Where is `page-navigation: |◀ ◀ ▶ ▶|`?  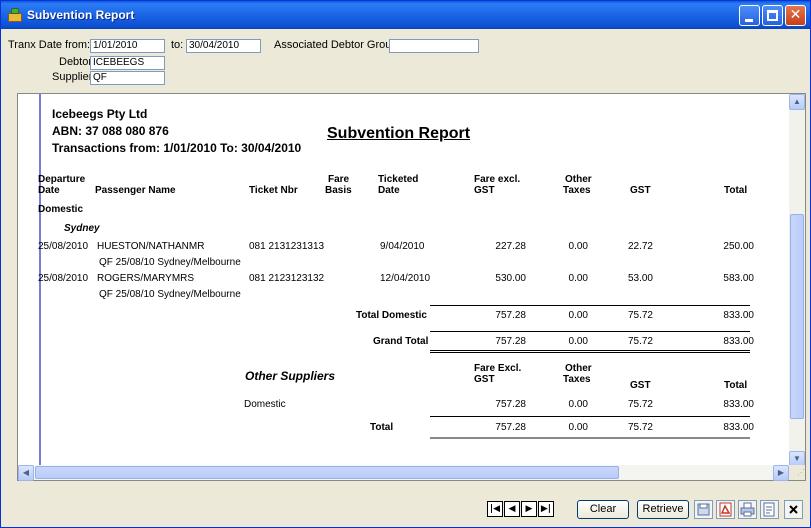 page-navigation: |◀ ◀ ▶ ▶| is located at coordinates (520, 509).